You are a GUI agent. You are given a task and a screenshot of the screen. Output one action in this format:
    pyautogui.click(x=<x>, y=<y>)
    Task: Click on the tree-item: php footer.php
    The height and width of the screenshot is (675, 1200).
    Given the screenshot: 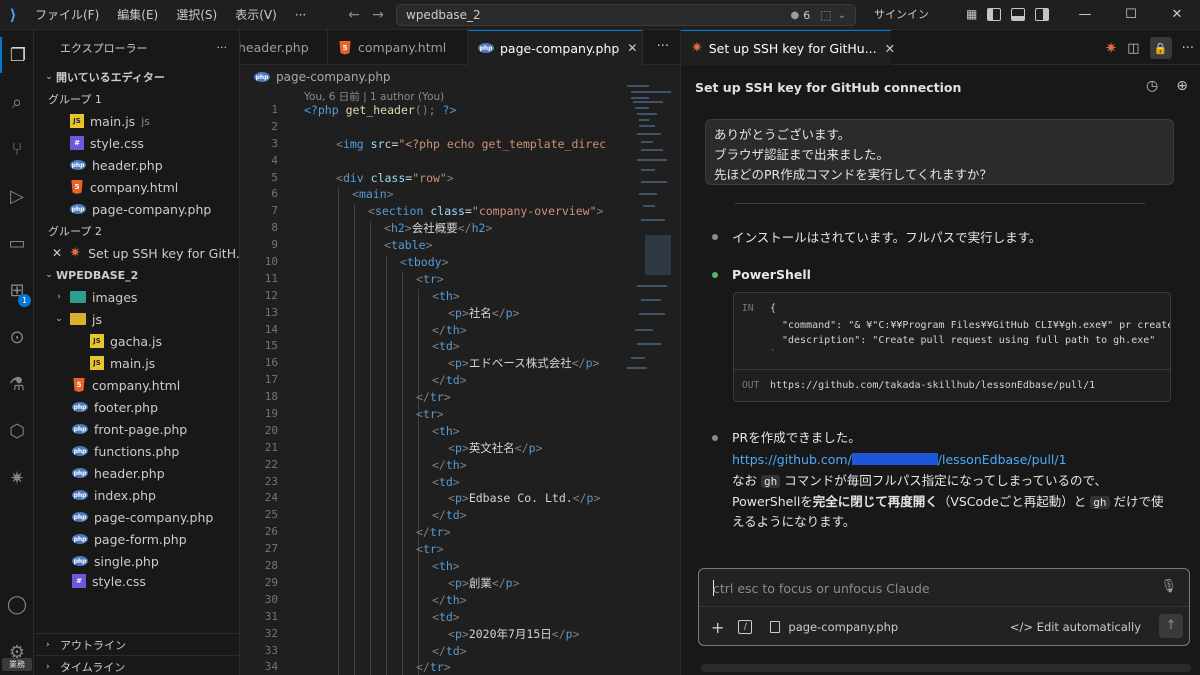 What is the action you would take?
    pyautogui.click(x=136, y=407)
    